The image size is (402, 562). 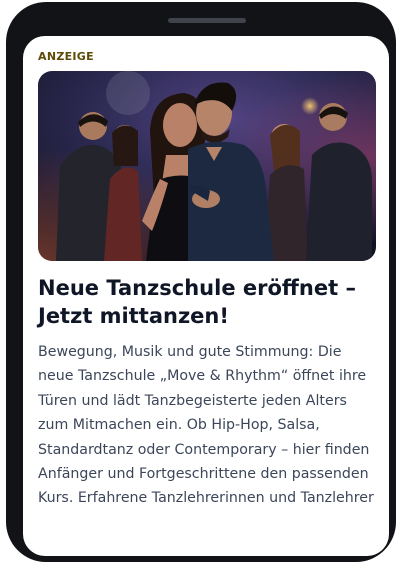 What do you see at coordinates (66, 56) in the screenshot?
I see `ad-badge: ANZEIGE` at bounding box center [66, 56].